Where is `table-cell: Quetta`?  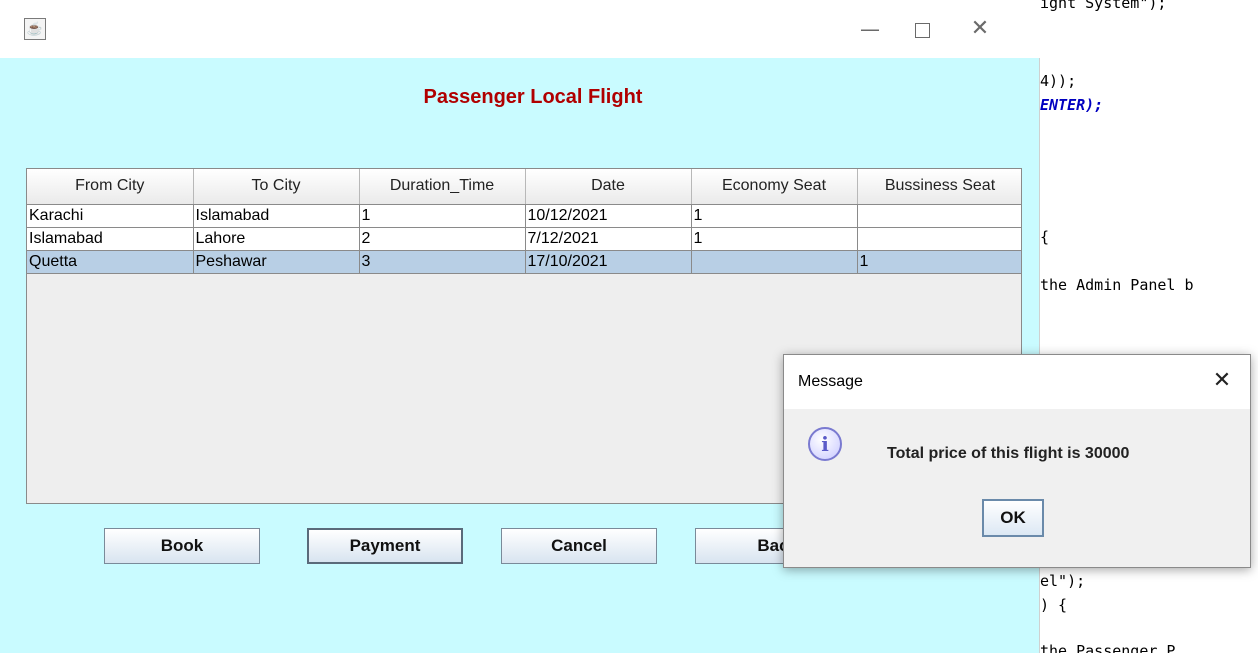 table-cell: Quetta is located at coordinates (110, 262).